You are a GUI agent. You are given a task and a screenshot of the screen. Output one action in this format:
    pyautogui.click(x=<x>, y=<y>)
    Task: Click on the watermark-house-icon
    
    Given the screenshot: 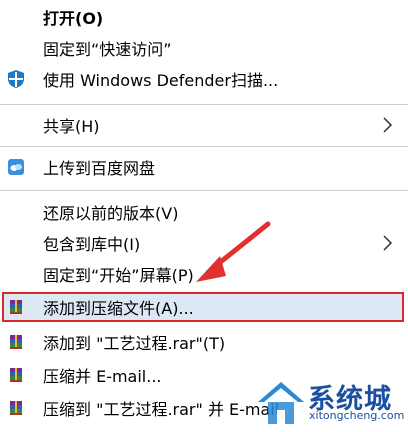 What is the action you would take?
    pyautogui.click(x=281, y=403)
    